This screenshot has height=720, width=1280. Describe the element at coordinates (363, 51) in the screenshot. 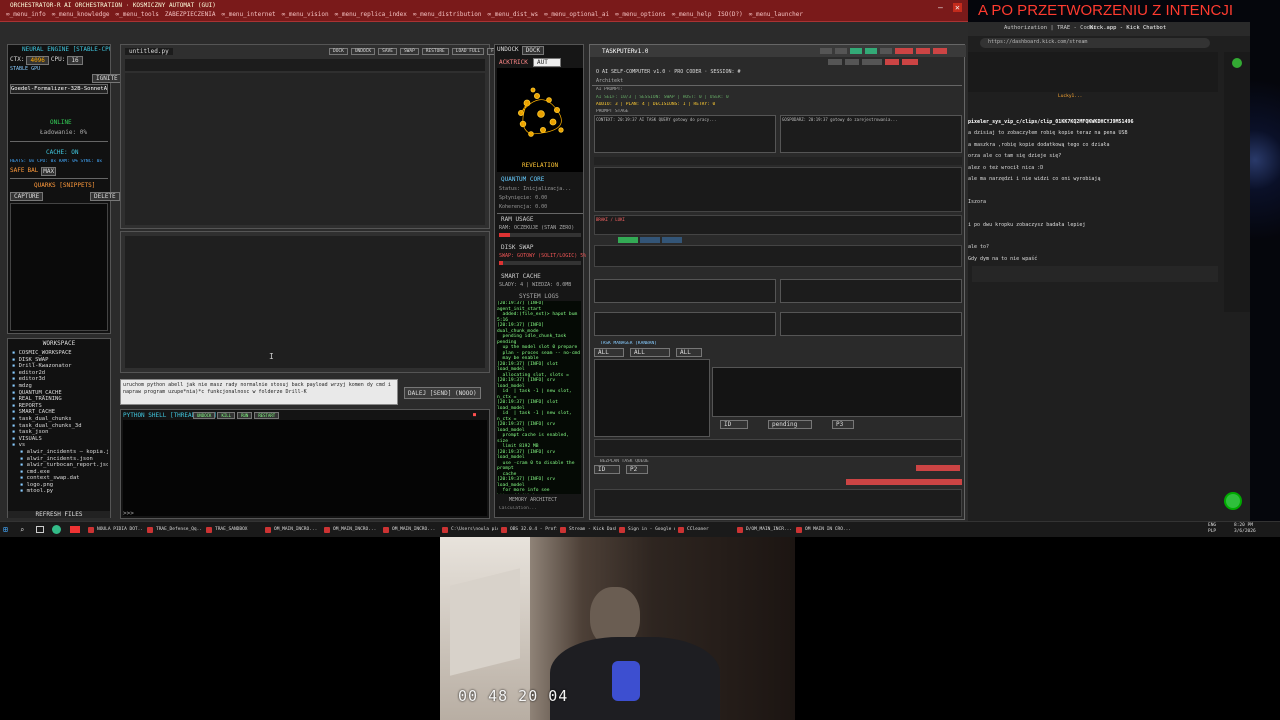

I see `editor-toolbar-button: UNDOCK` at that location.